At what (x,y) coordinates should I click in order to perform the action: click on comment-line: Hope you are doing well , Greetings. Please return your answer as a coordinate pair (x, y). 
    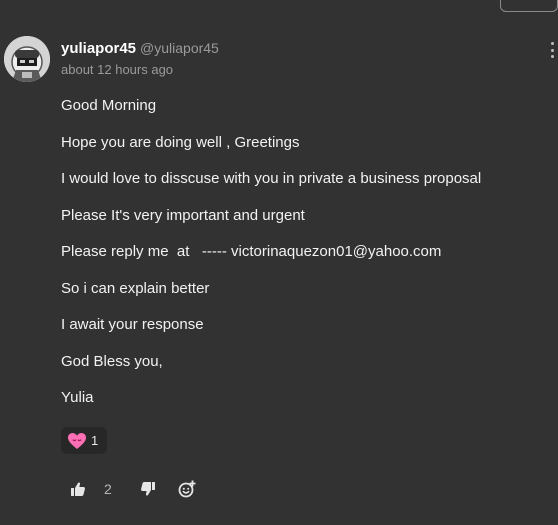
    Looking at the image, I should click on (180, 142).